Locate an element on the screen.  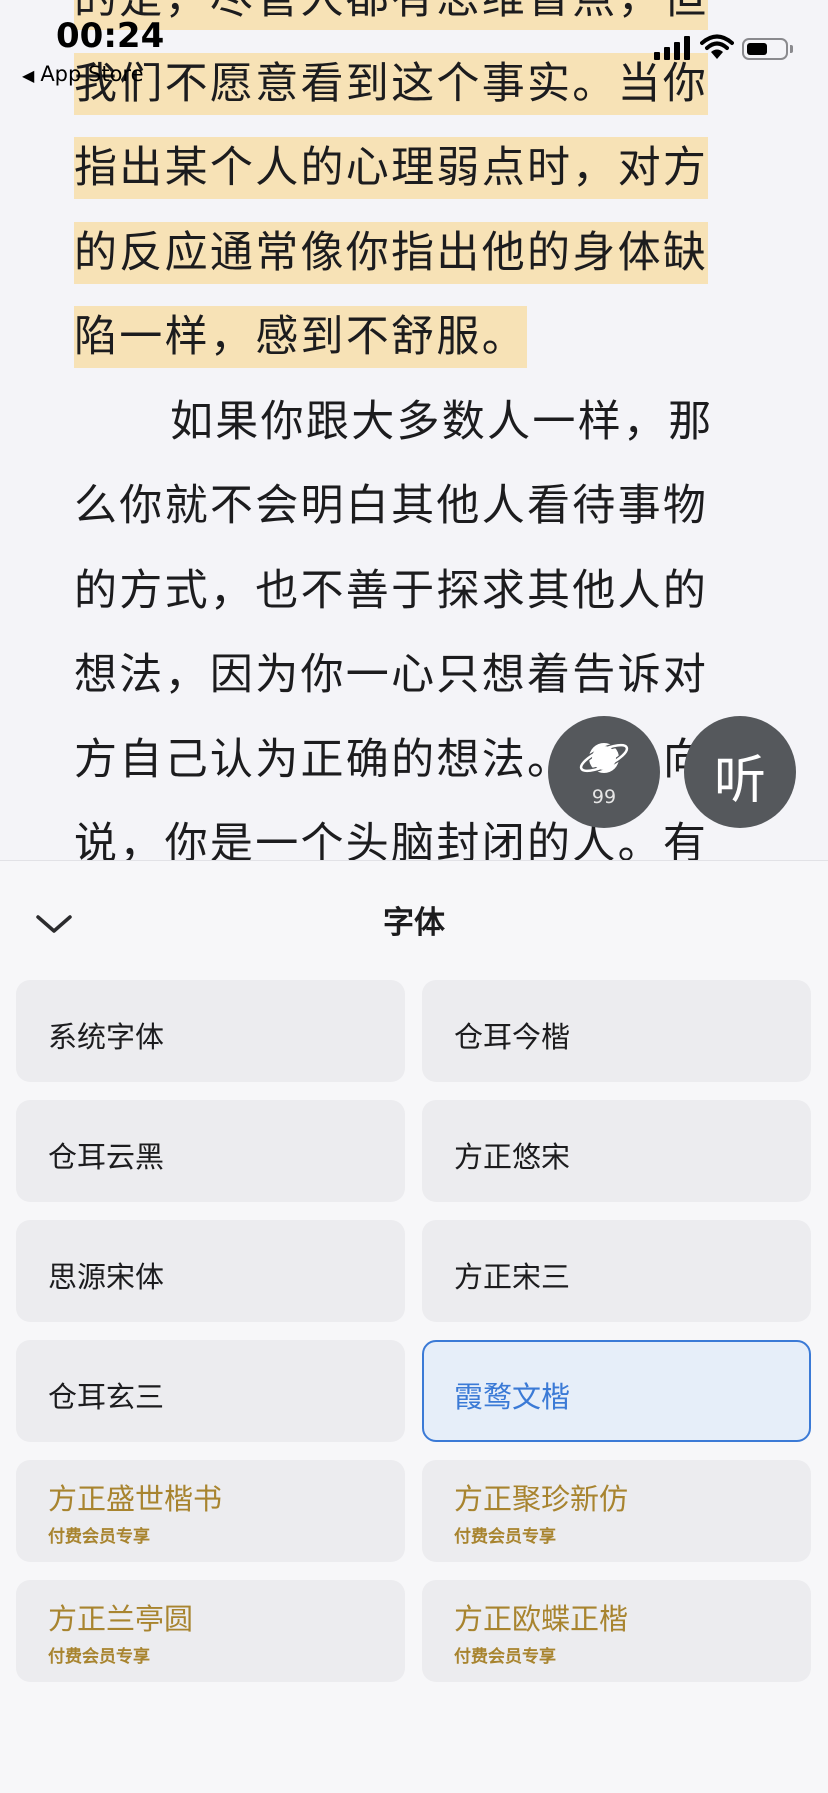
font-name: 仓耳云黑 is located at coordinates (106, 1157).